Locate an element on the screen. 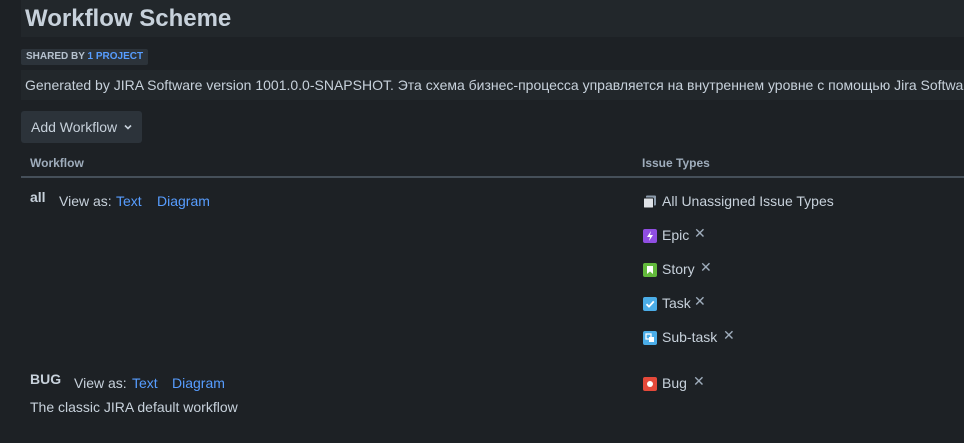 The image size is (964, 443). issue-type-name: Epic is located at coordinates (676, 235).